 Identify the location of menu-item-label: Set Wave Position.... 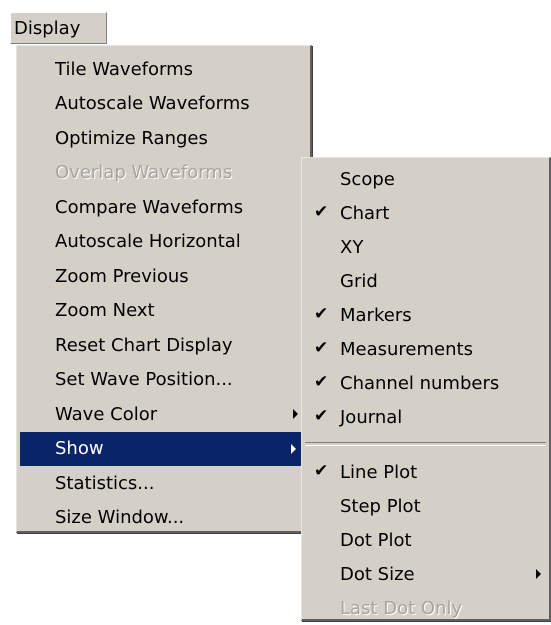
(144, 380).